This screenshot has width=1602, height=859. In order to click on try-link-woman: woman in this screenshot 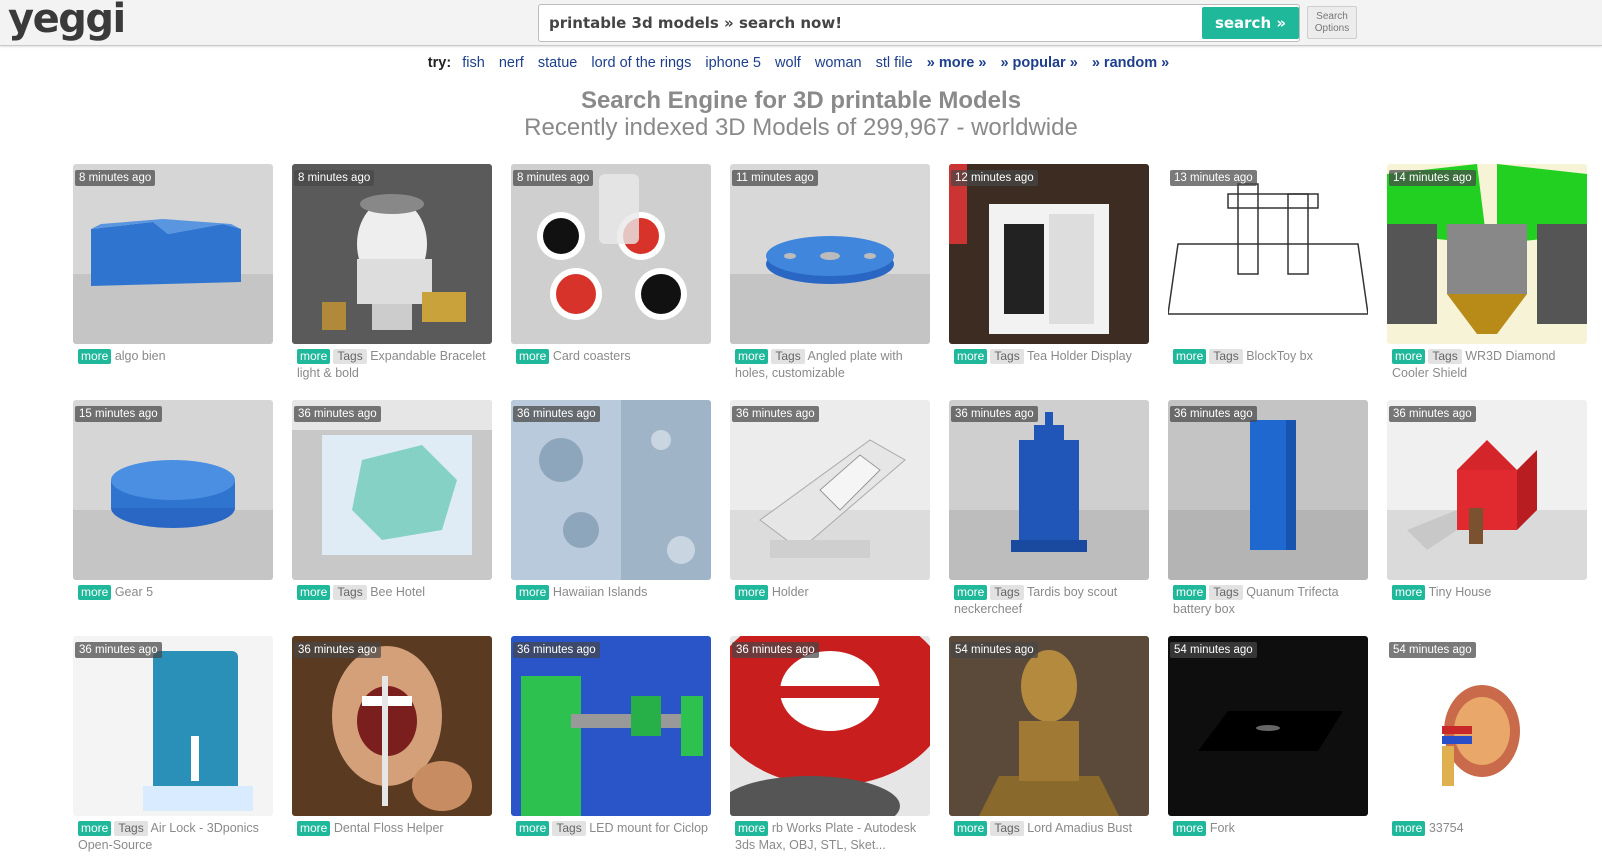, I will do `click(838, 63)`.